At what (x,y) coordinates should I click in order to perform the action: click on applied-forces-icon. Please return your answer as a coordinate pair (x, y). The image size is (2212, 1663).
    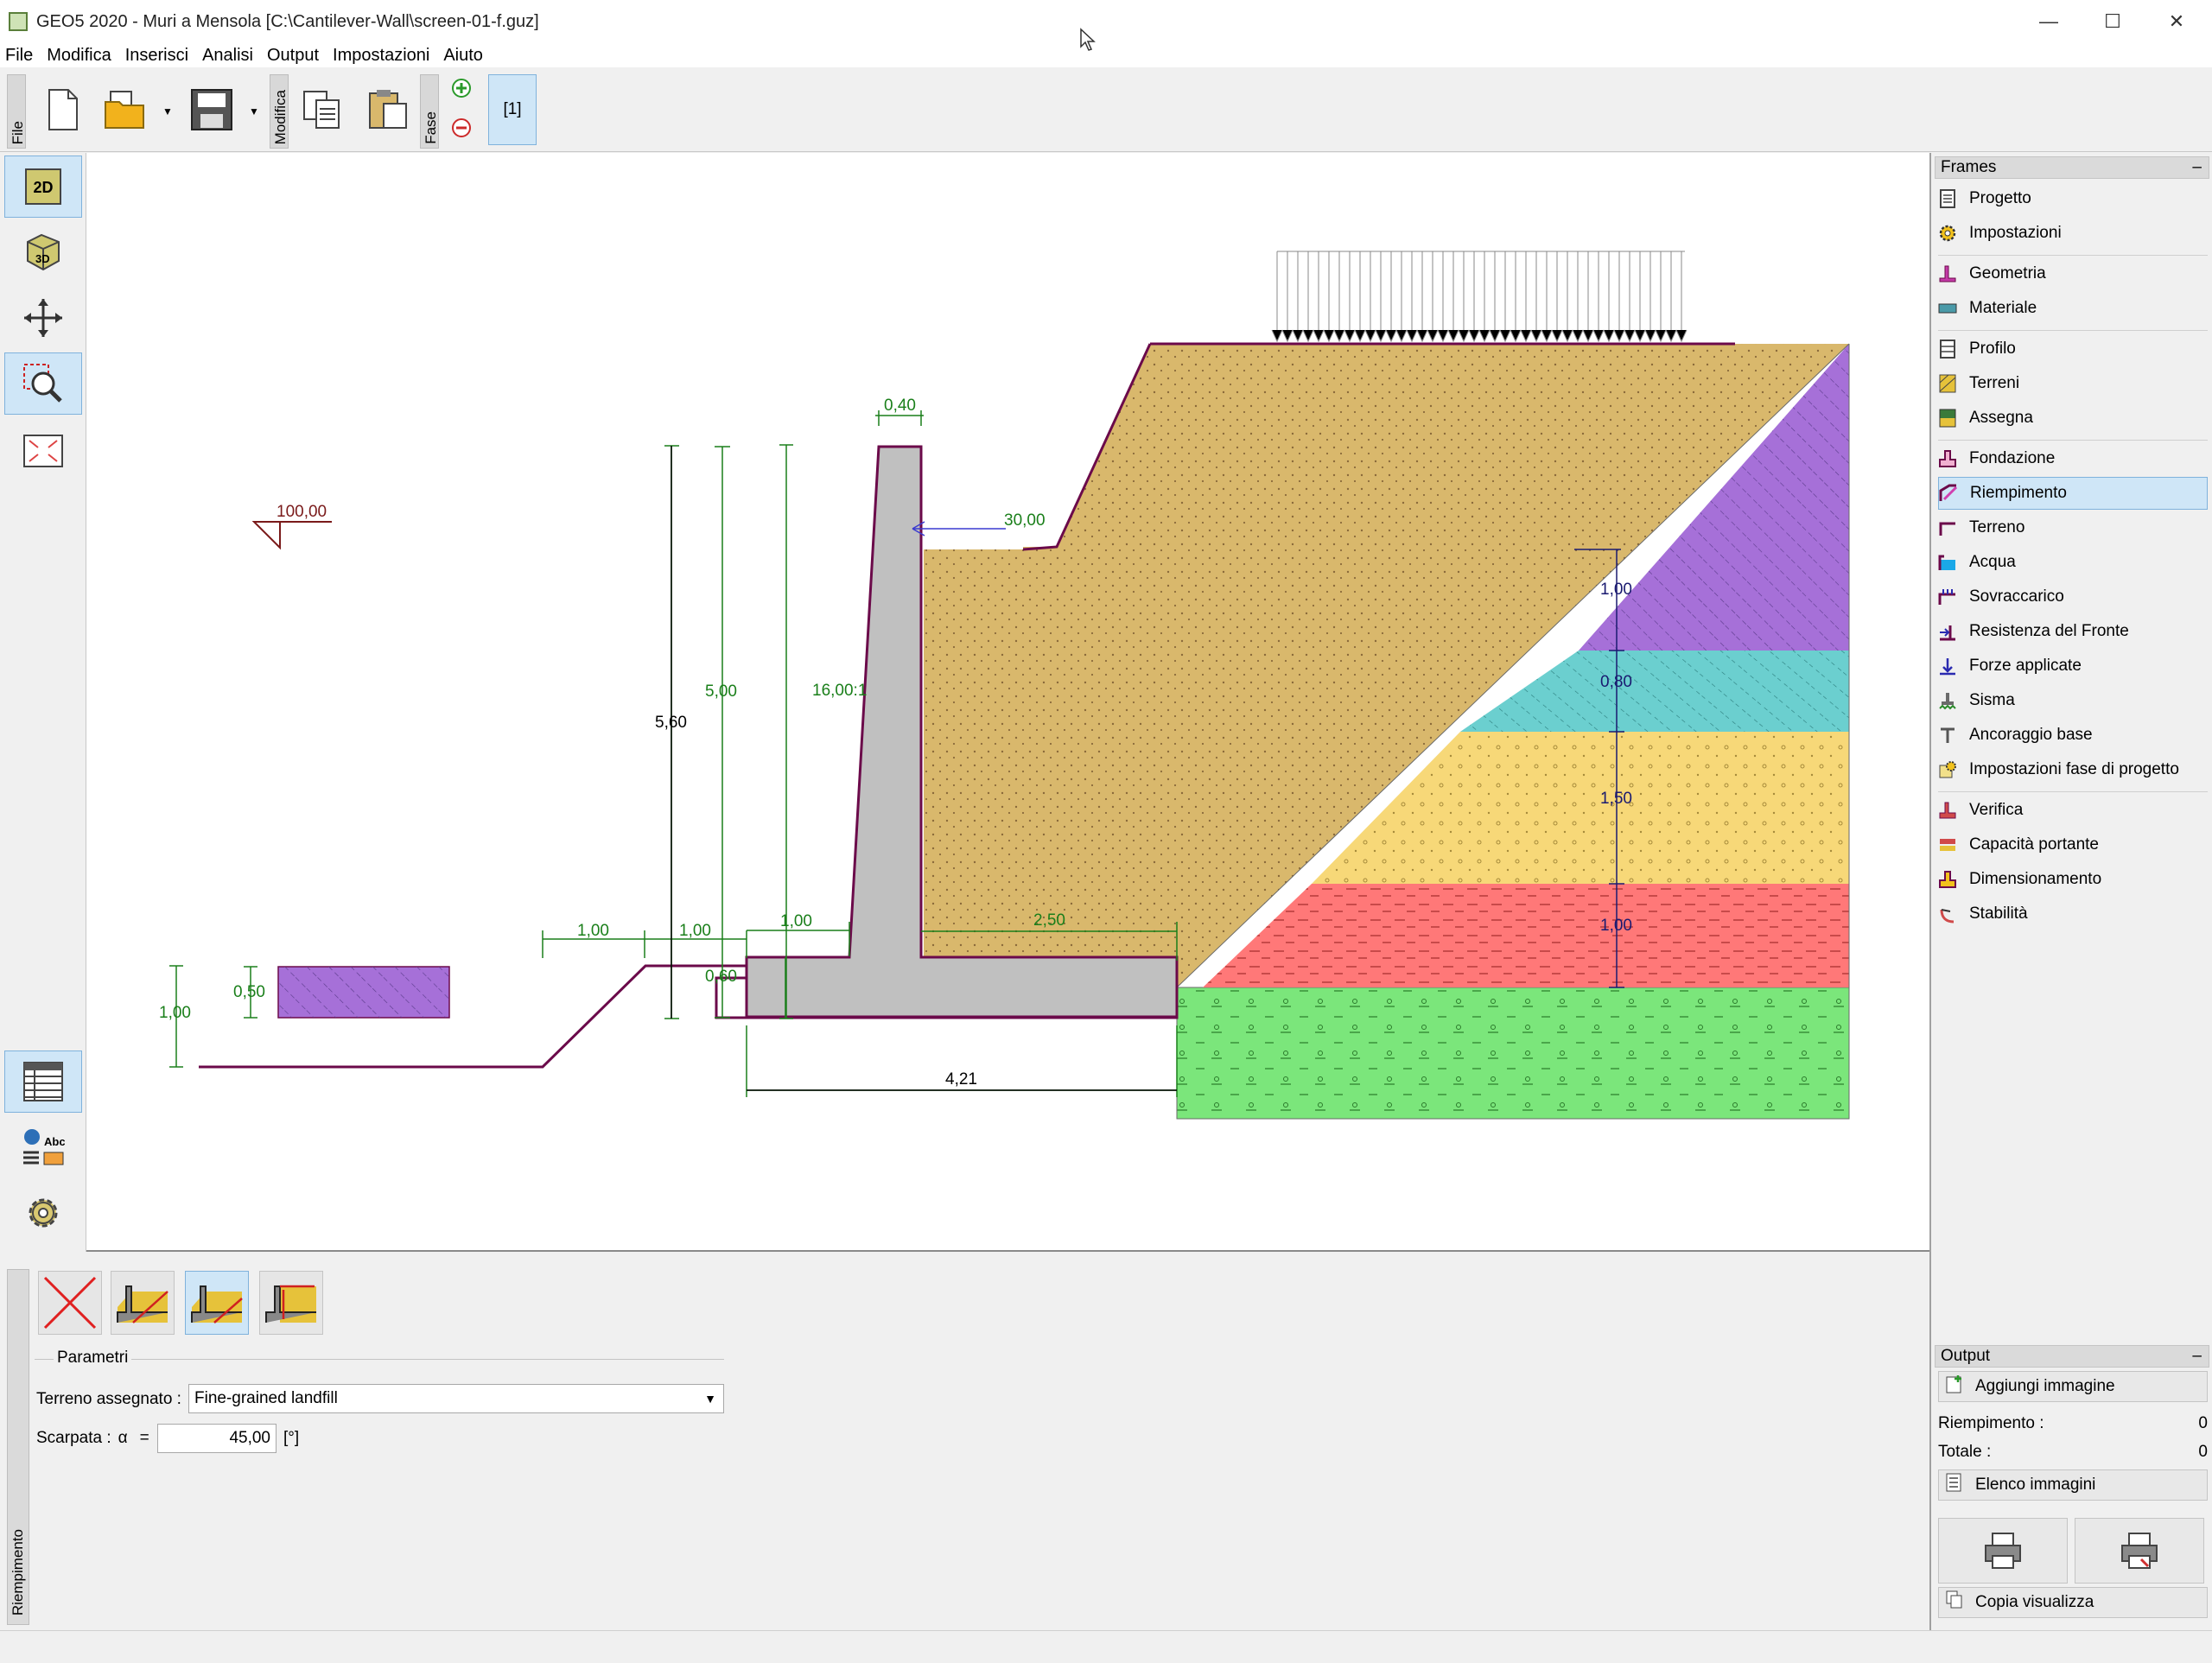
    Looking at the image, I should click on (1947, 667).